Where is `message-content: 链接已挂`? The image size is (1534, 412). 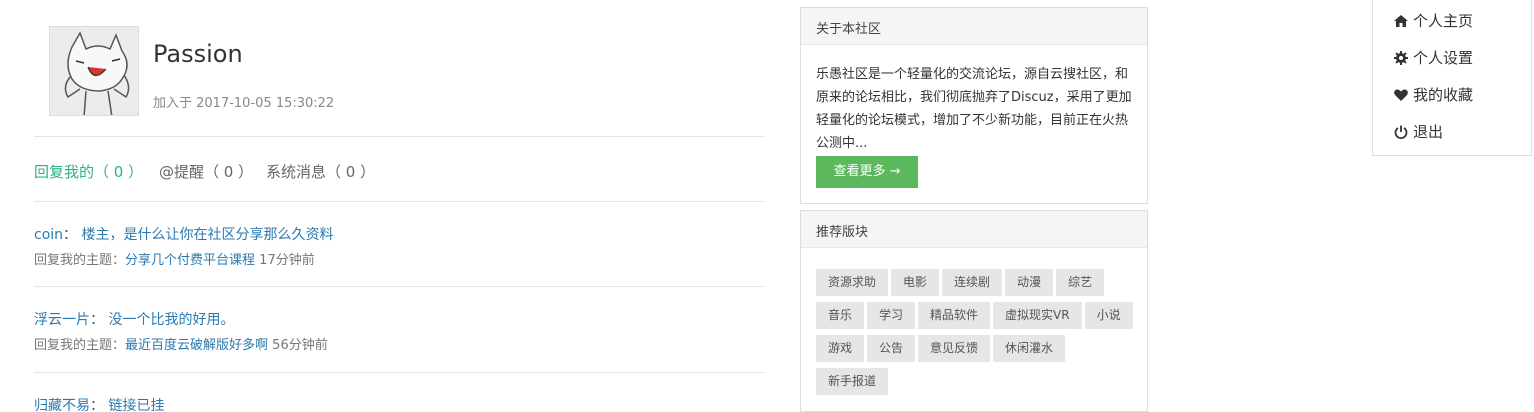 message-content: 链接已挂 is located at coordinates (136, 405).